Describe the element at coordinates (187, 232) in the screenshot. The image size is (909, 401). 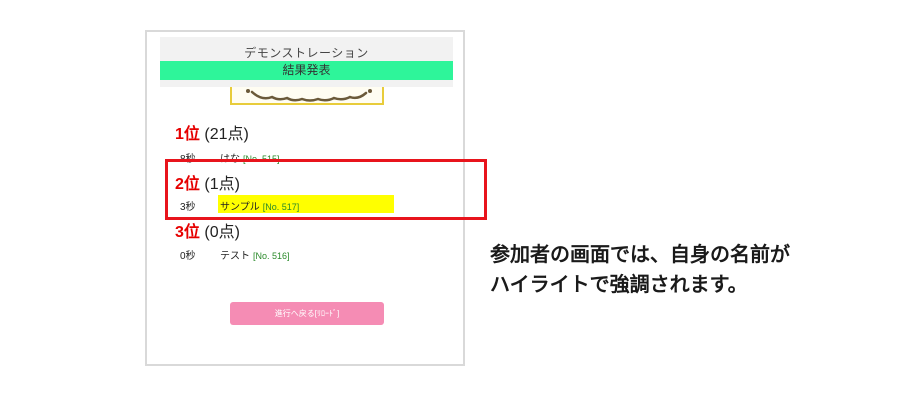
I see `rank-place: 3位` at that location.